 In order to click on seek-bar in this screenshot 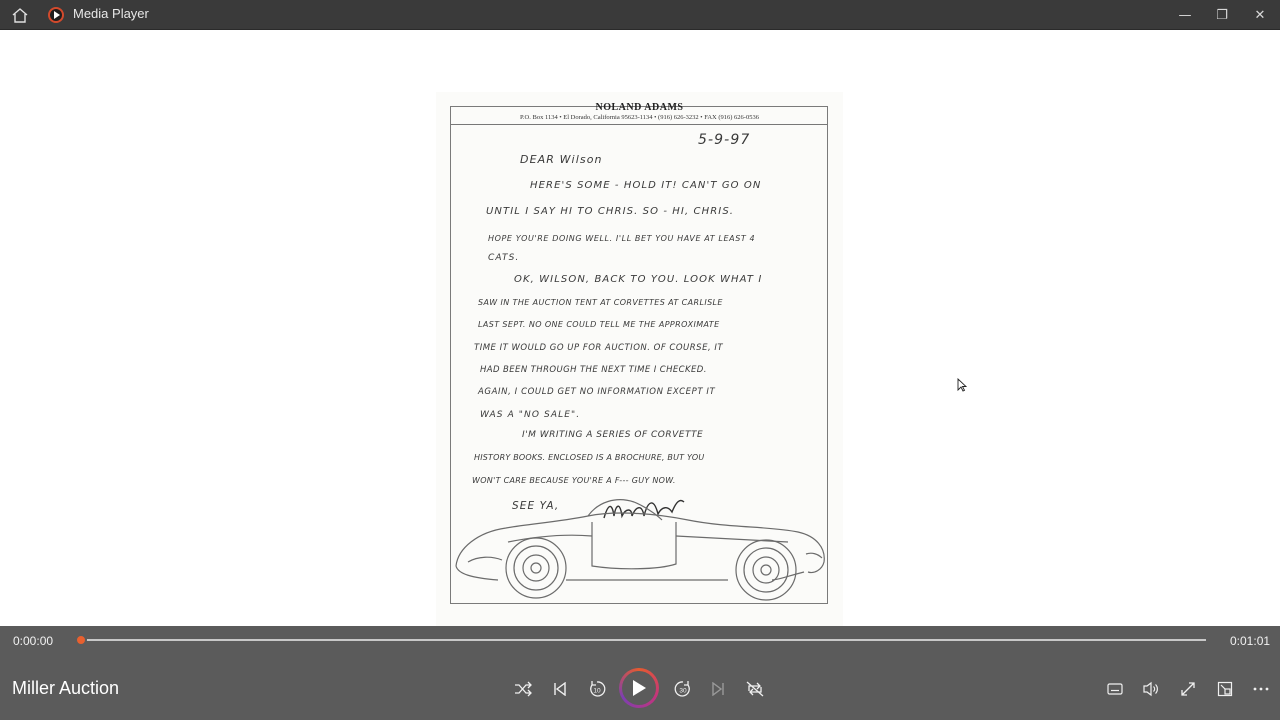, I will do `click(643, 640)`.